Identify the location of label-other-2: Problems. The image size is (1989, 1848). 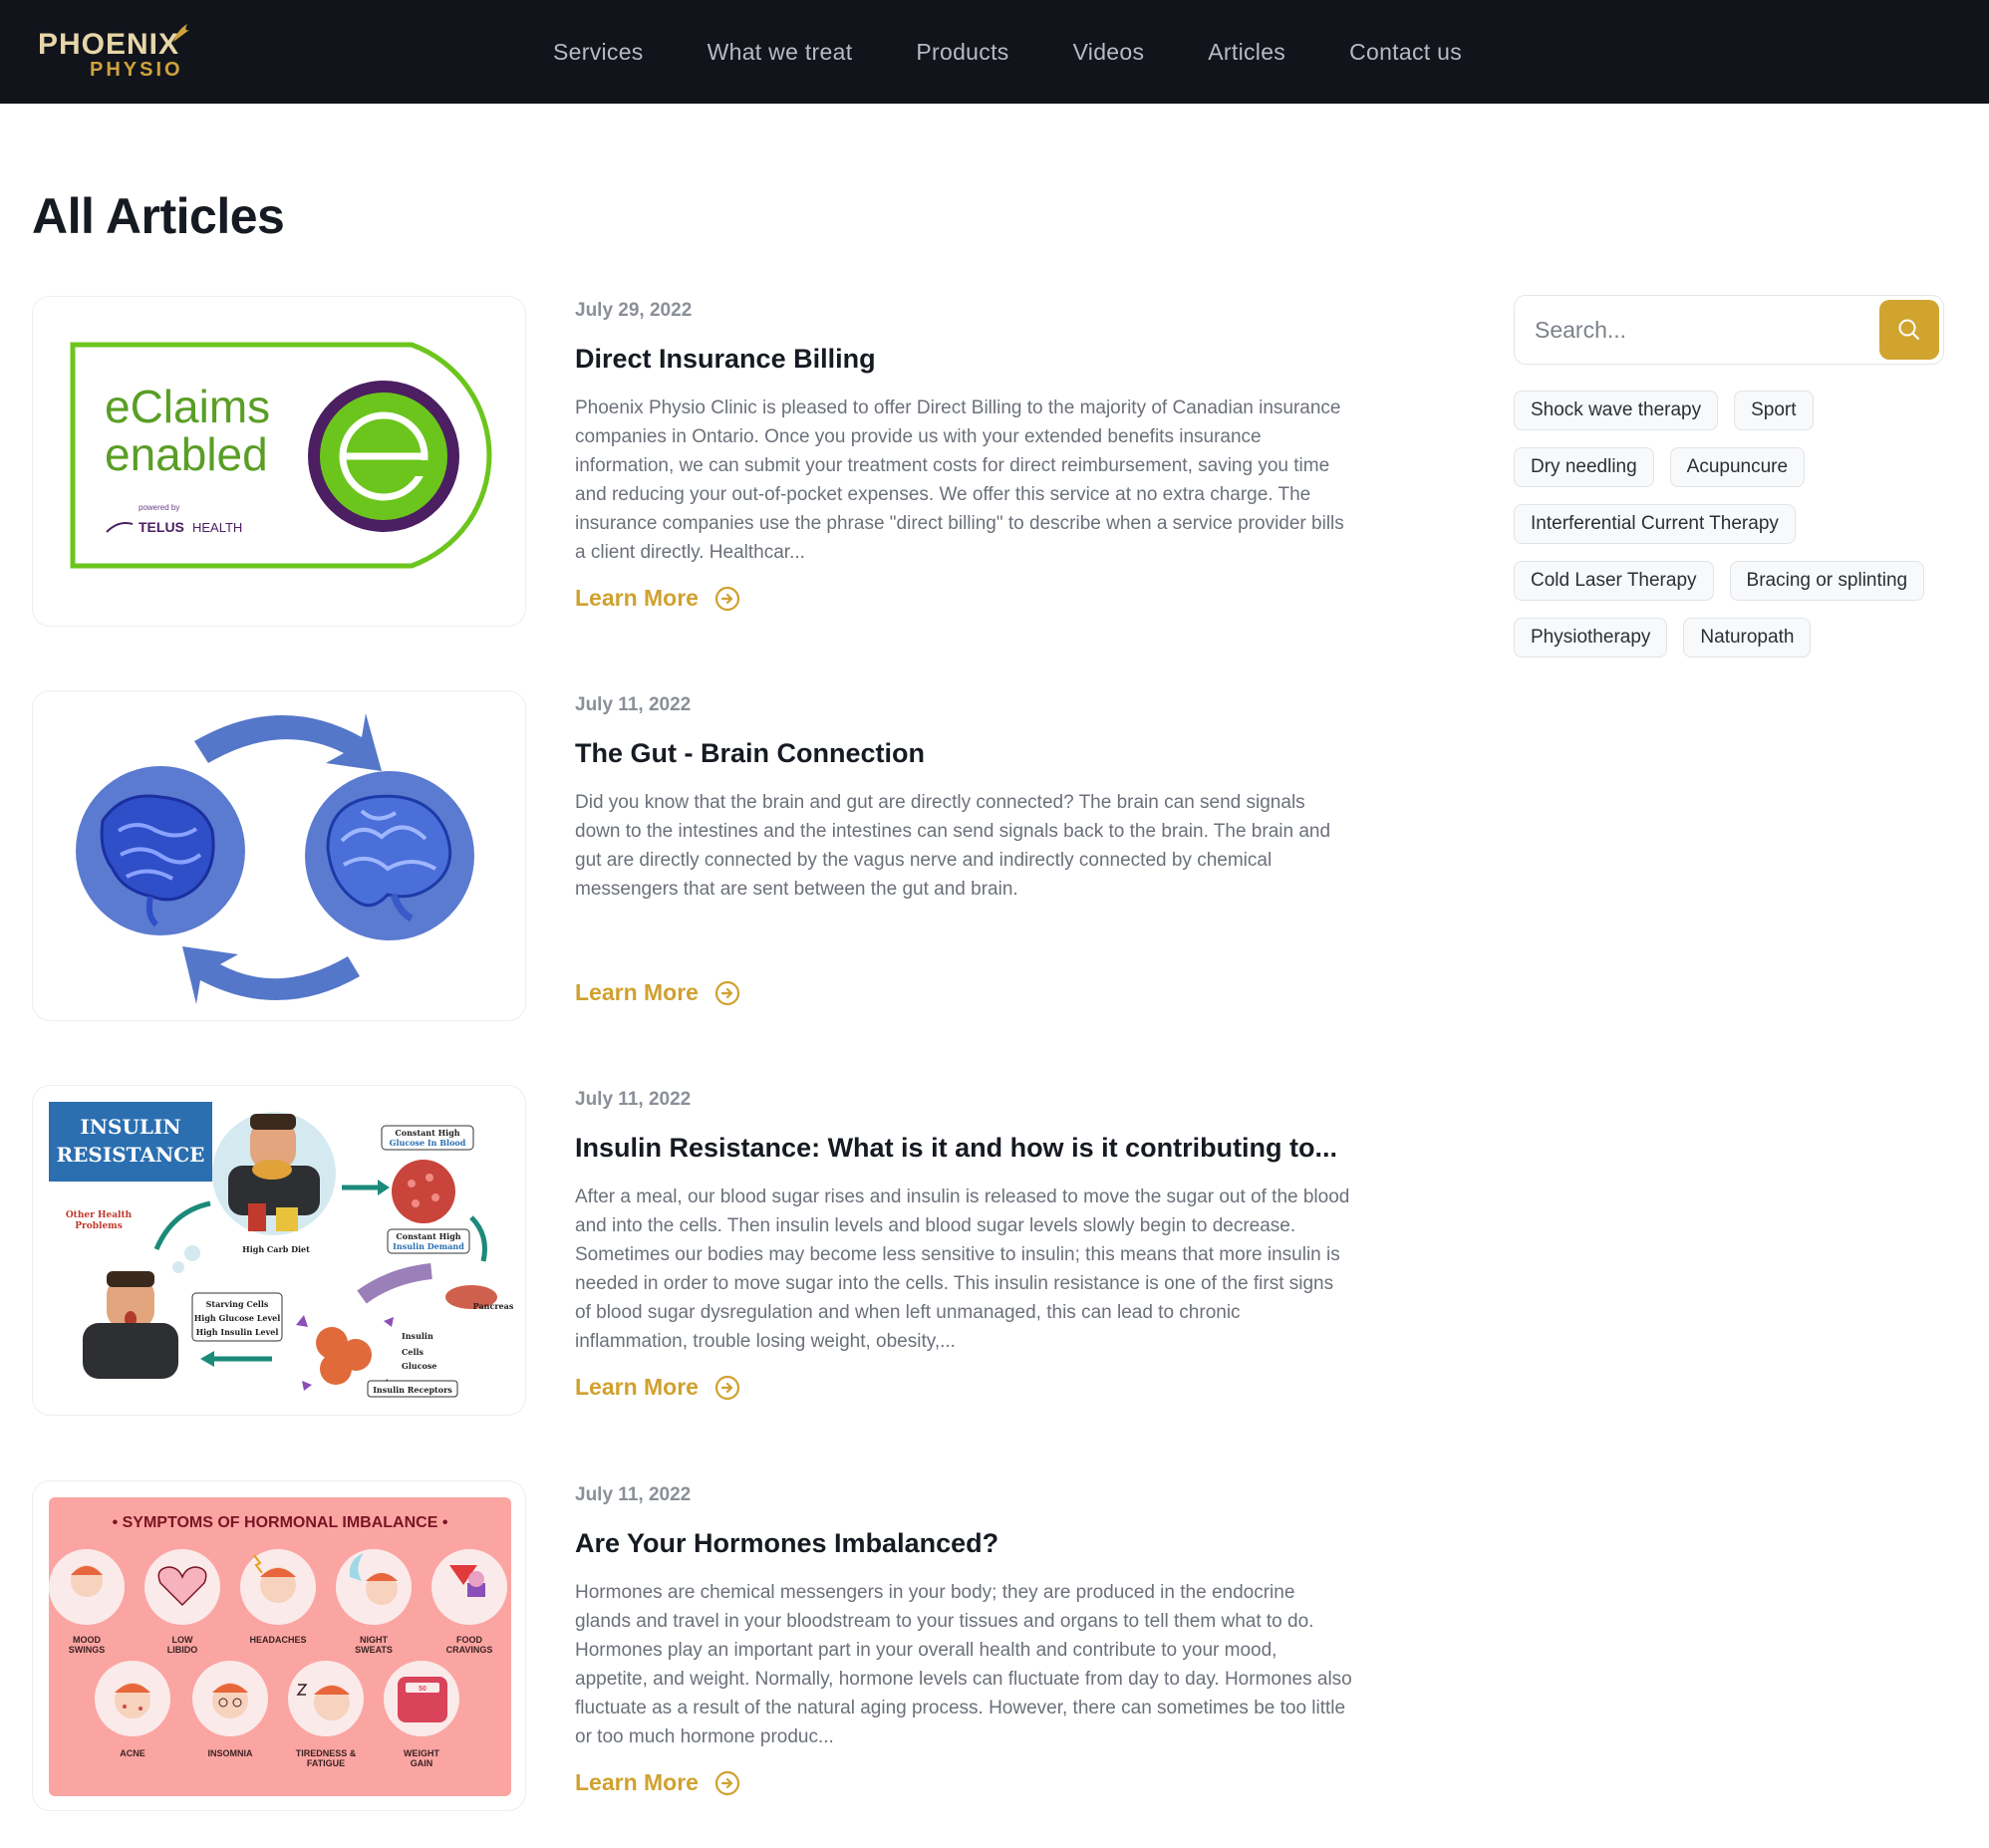
(99, 1226).